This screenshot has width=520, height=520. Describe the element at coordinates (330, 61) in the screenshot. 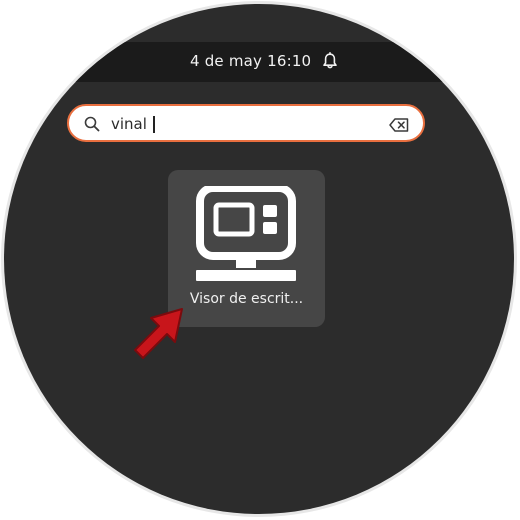

I see `bell-icon` at that location.